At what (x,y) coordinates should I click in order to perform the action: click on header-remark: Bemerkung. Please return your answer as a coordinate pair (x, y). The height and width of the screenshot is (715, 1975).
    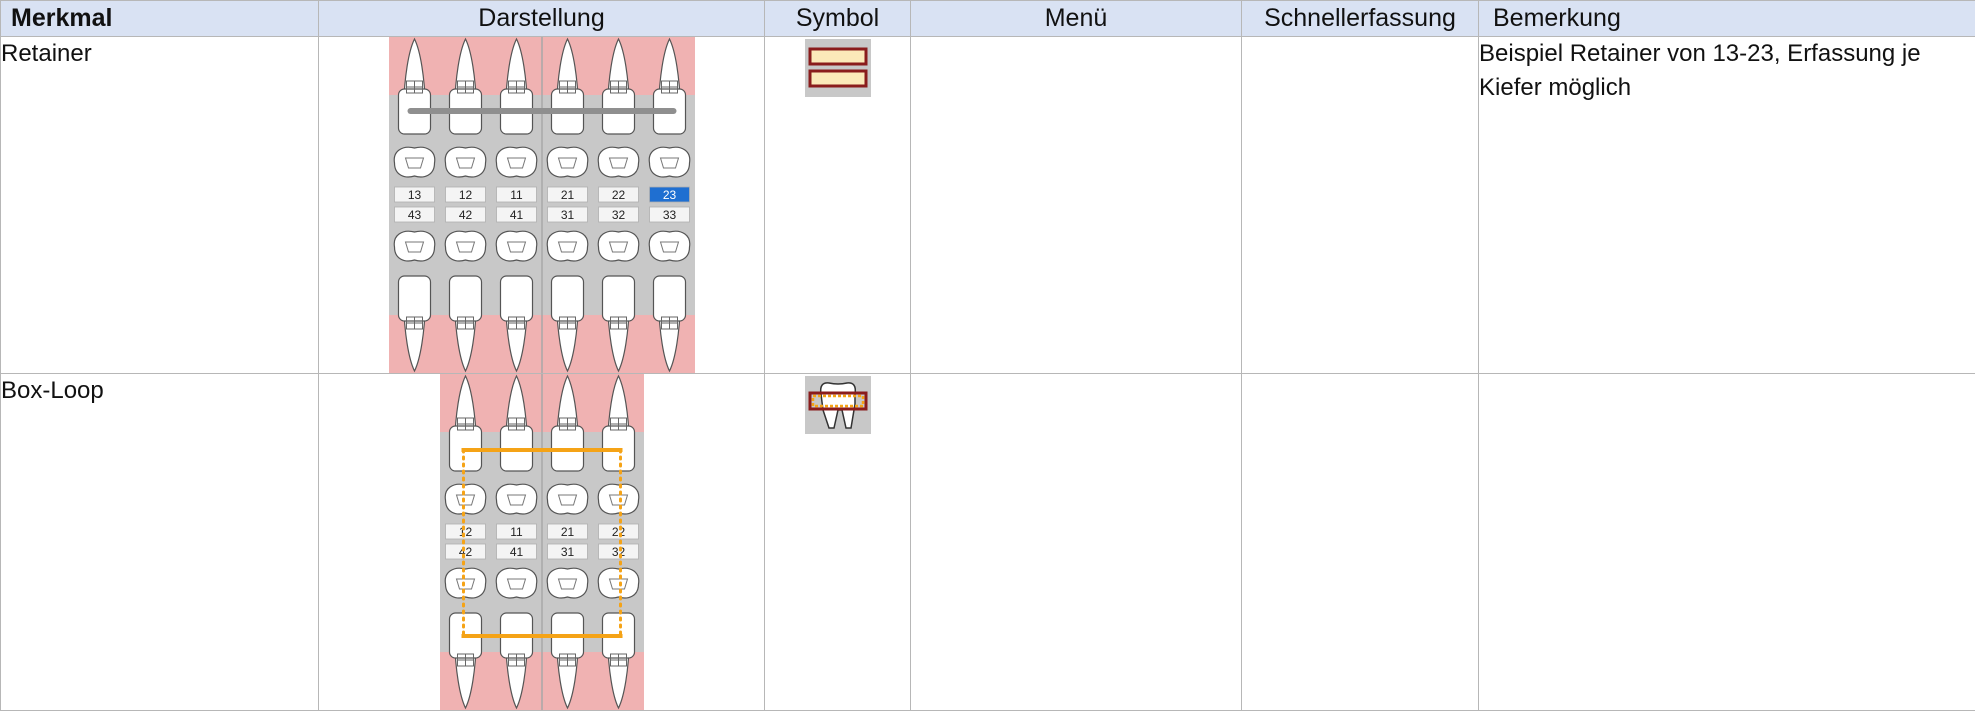
    Looking at the image, I should click on (1726, 18).